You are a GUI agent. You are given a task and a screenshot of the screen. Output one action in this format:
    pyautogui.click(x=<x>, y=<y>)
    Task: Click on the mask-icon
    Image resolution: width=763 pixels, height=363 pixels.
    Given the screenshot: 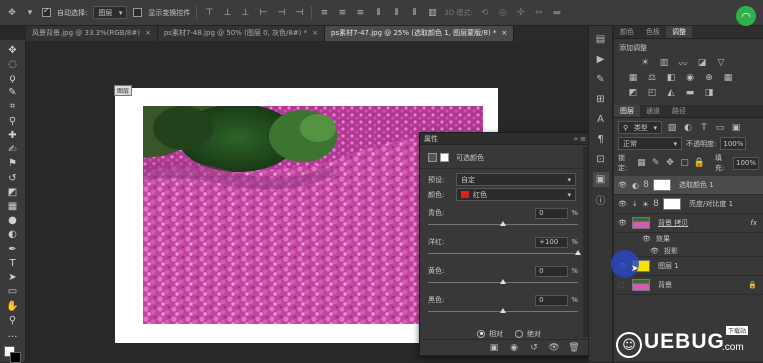 What is the action you would take?
    pyautogui.click(x=444, y=157)
    